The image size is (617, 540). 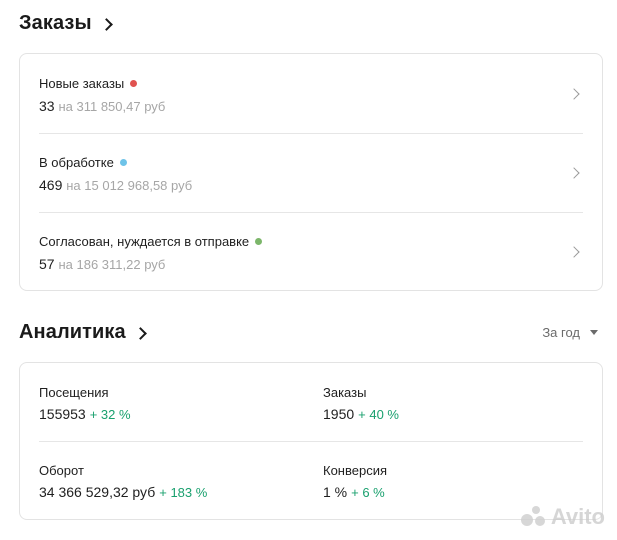 I want to click on metric-orders: Заказы 1950 + 40 %, so click(x=361, y=403).